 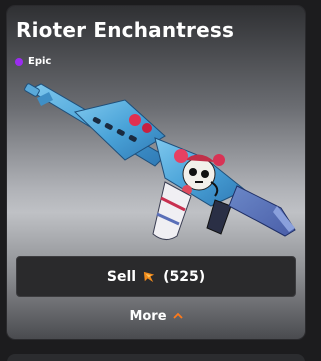 I want to click on chevron-up-icon, so click(x=177, y=315).